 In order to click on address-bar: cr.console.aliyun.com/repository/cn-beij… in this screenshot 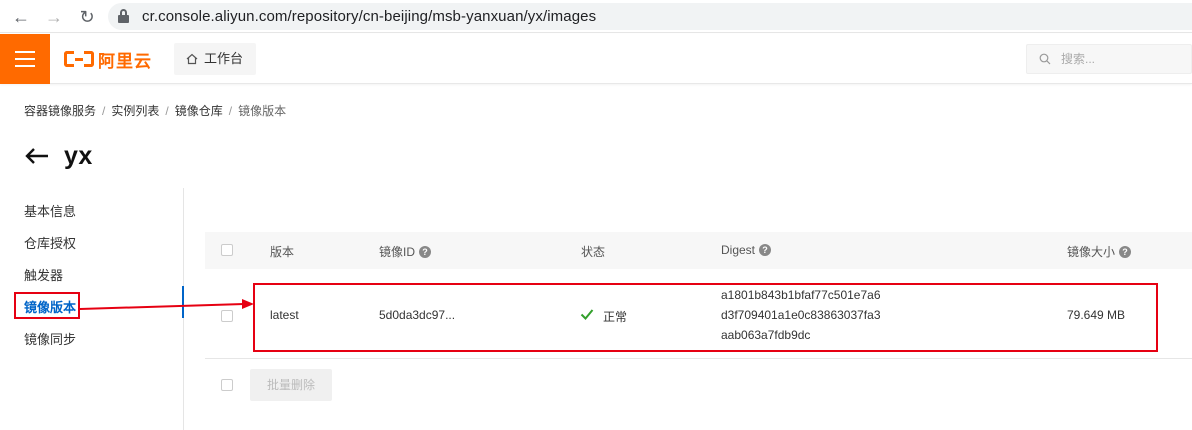, I will do `click(650, 16)`.